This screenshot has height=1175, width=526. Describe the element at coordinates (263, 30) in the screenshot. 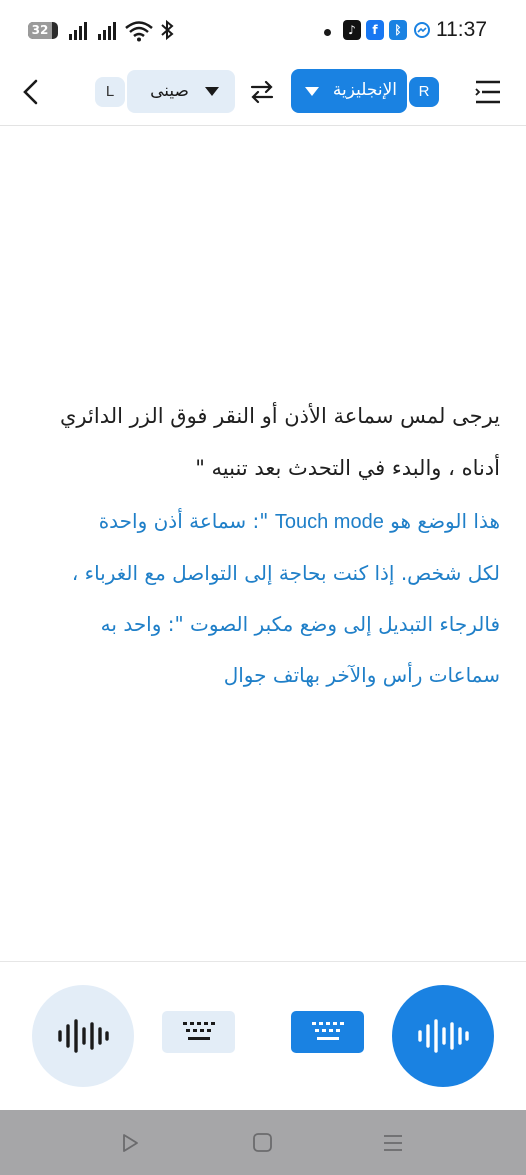

I see `status-bar: 32 ♪ f ᛒ 11:37` at that location.